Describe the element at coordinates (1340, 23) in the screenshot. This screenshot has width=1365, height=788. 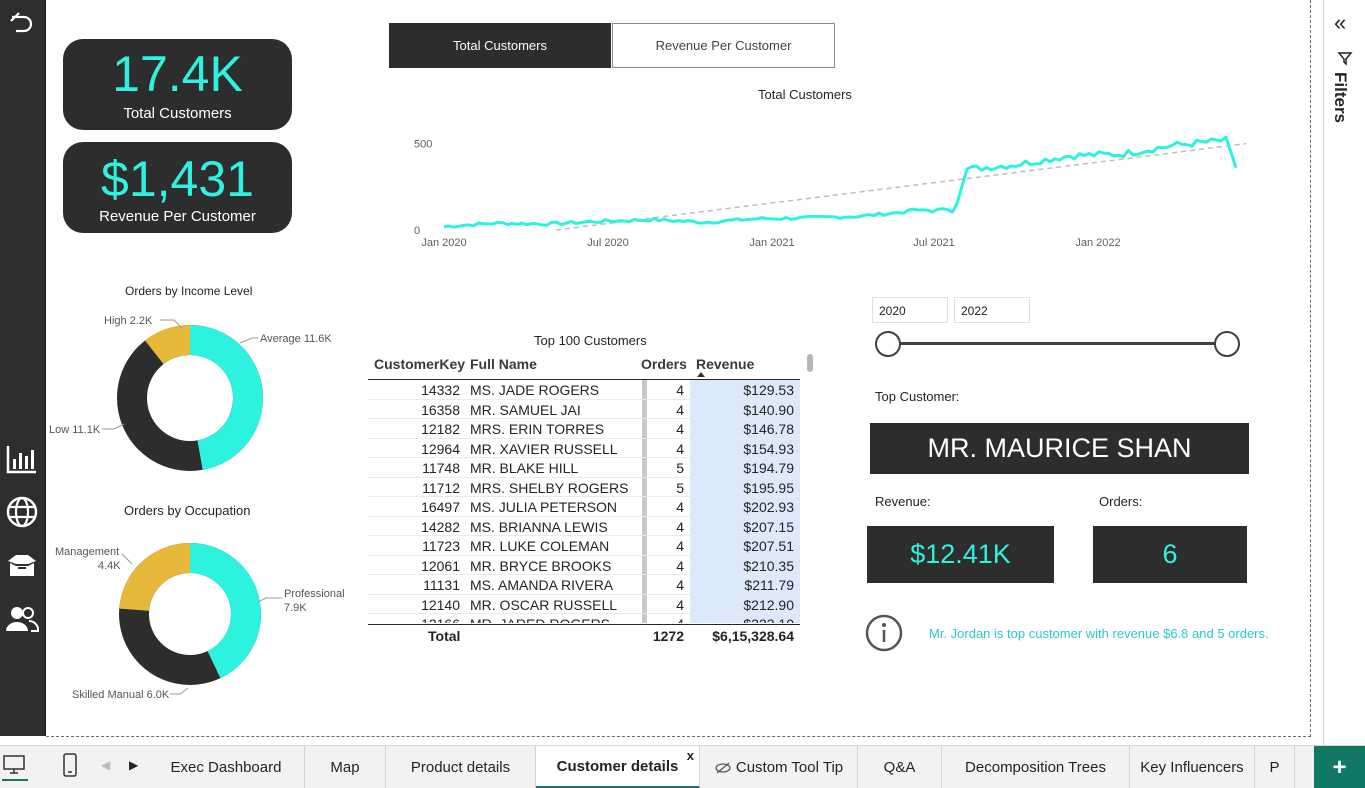
I see `collapse-filters-icon: «` at that location.